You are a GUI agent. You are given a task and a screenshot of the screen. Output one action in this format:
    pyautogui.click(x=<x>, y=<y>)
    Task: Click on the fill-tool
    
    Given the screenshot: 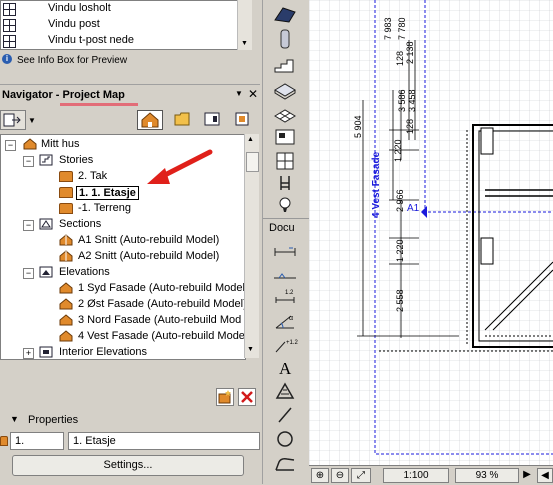 What is the action you would take?
    pyautogui.click(x=285, y=391)
    